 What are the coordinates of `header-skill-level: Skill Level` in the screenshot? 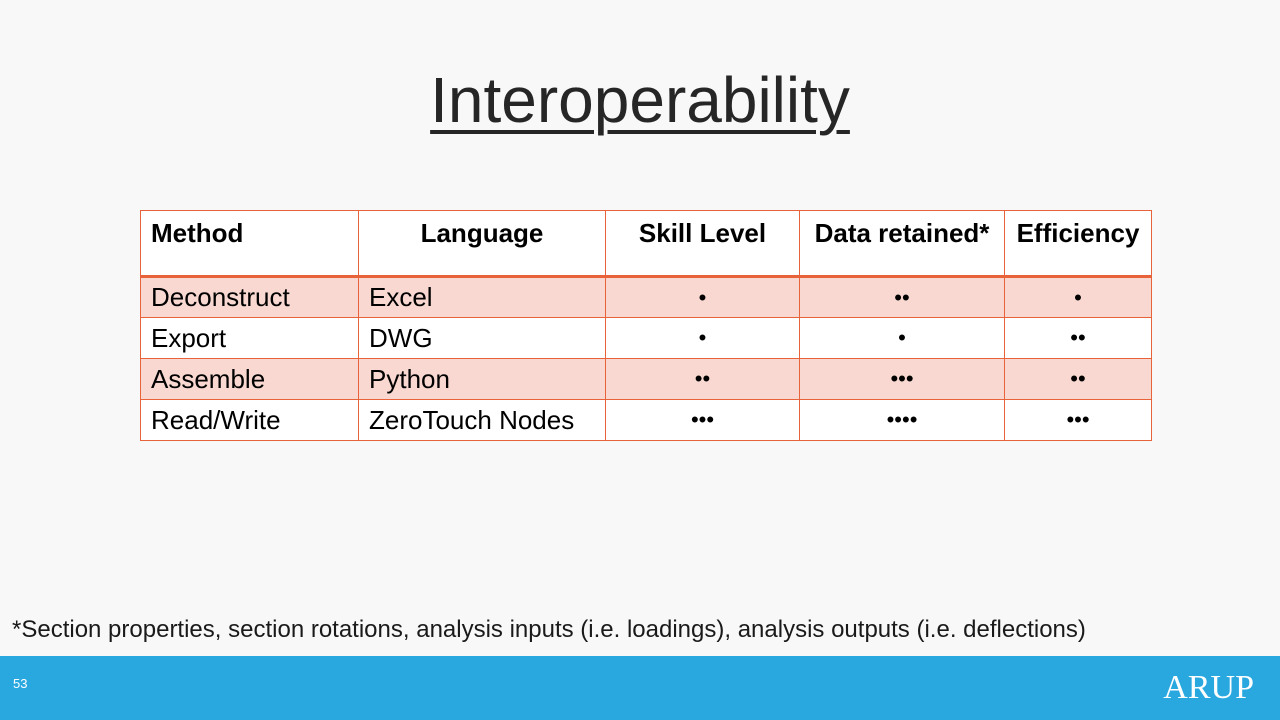 It's located at (702, 244).